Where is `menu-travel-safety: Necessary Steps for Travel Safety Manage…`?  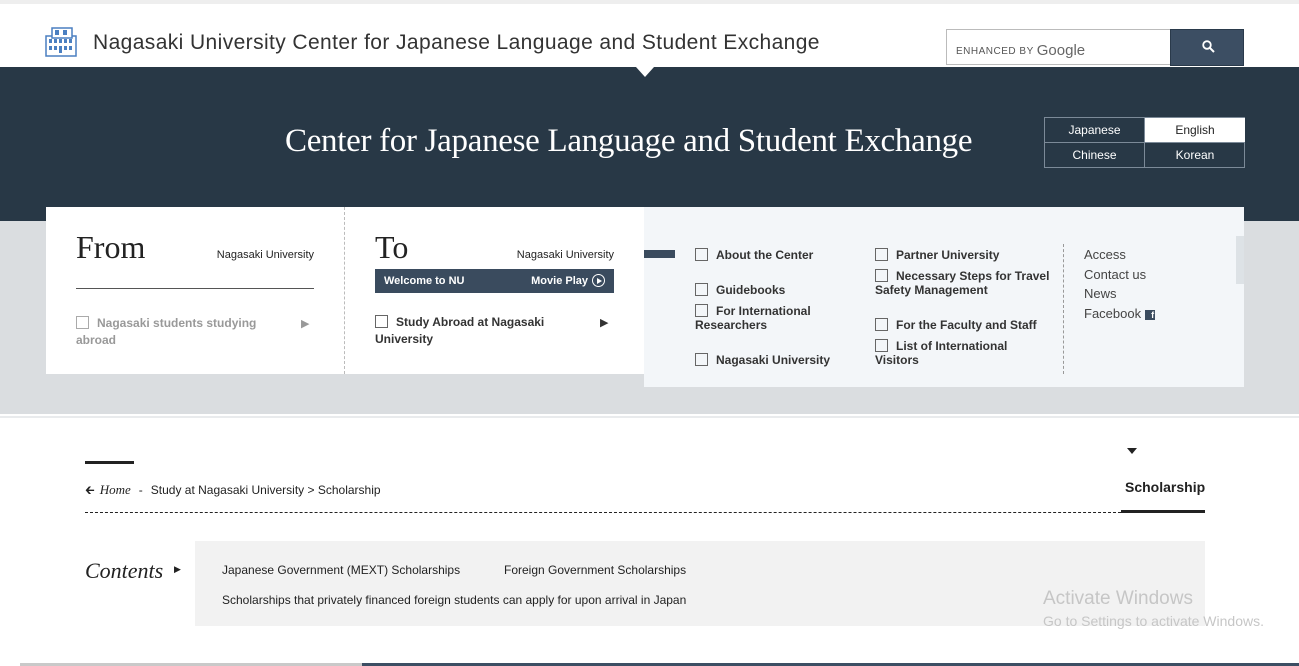
menu-travel-safety: Necessary Steps for Travel Safety Manage… is located at coordinates (965, 283).